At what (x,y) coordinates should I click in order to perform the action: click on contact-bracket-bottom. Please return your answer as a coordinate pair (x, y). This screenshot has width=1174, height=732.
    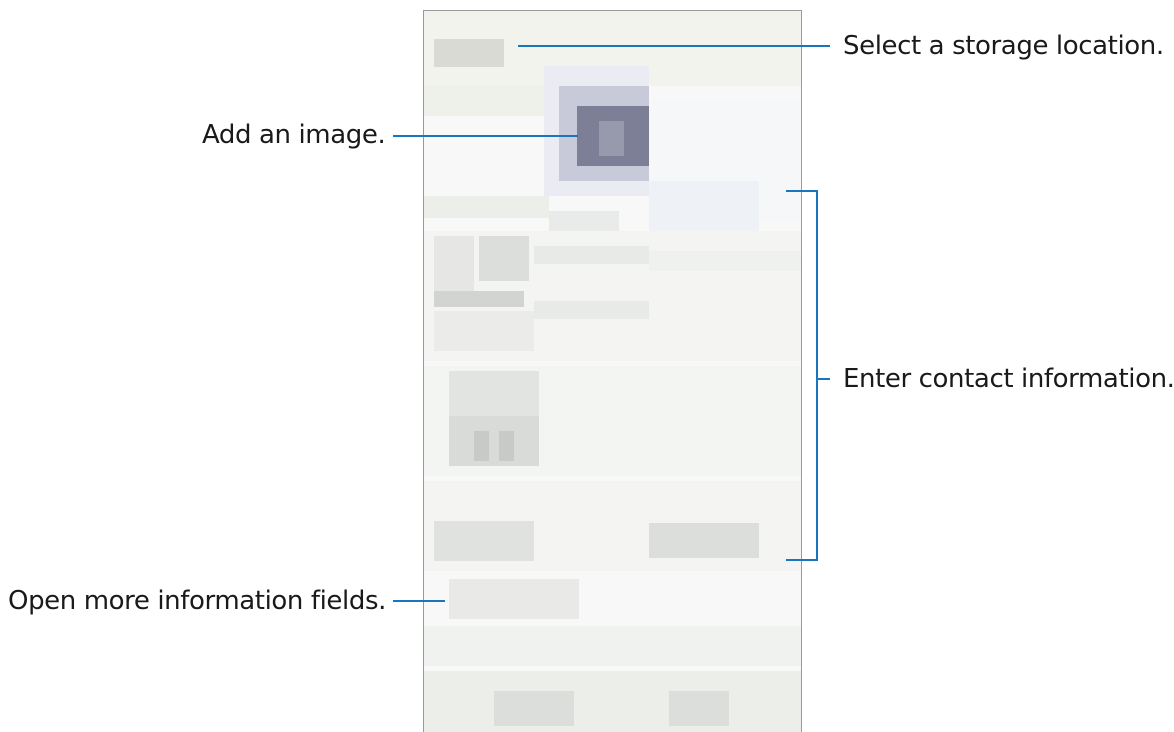
    Looking at the image, I should click on (802, 560).